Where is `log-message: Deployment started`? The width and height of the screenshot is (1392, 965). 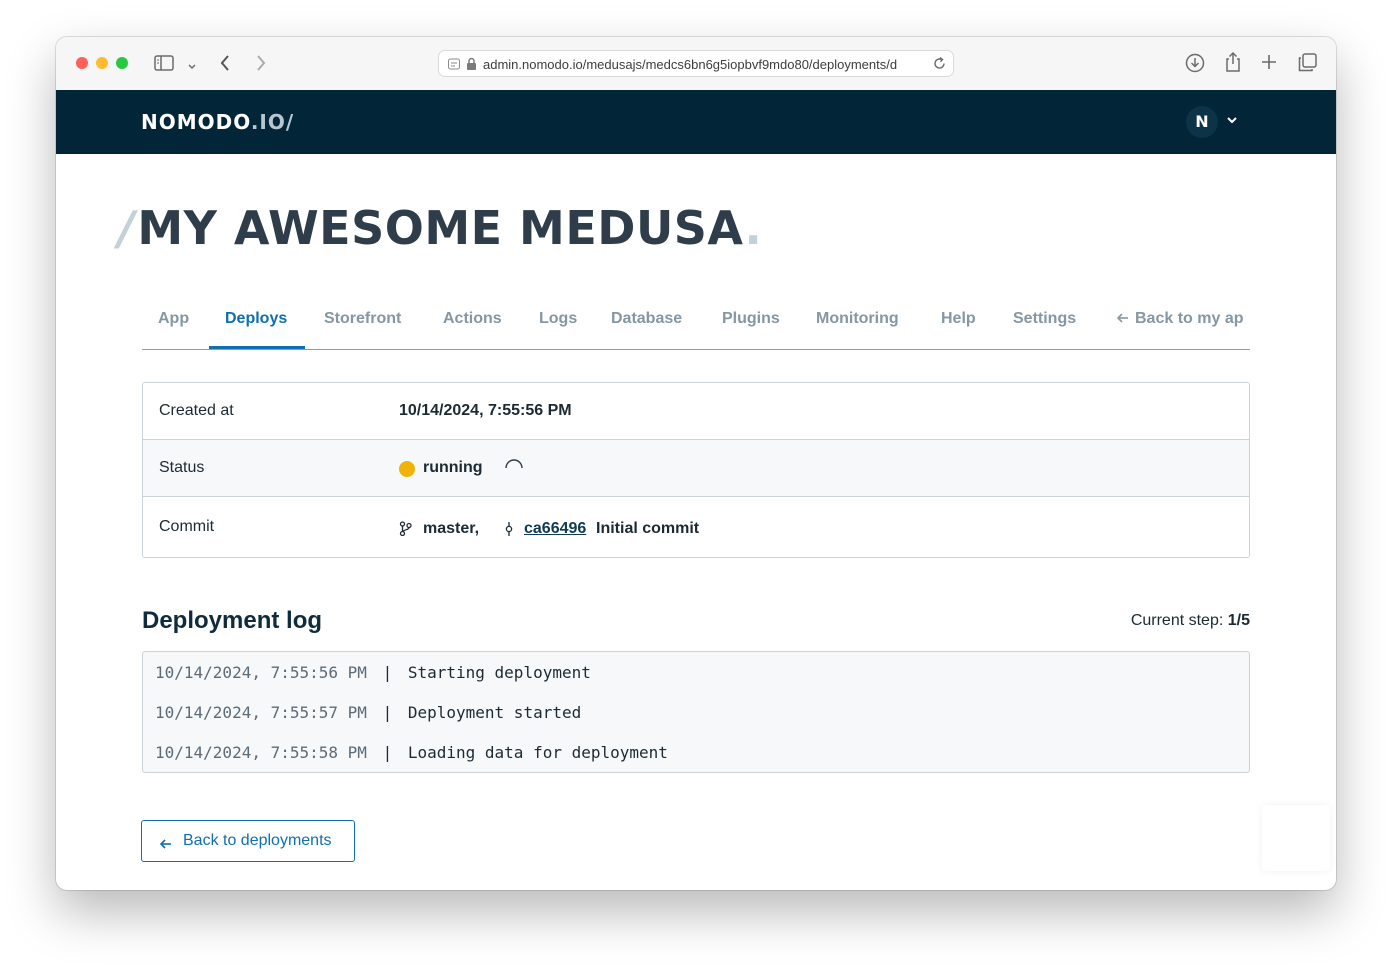 log-message: Deployment started is located at coordinates (494, 712).